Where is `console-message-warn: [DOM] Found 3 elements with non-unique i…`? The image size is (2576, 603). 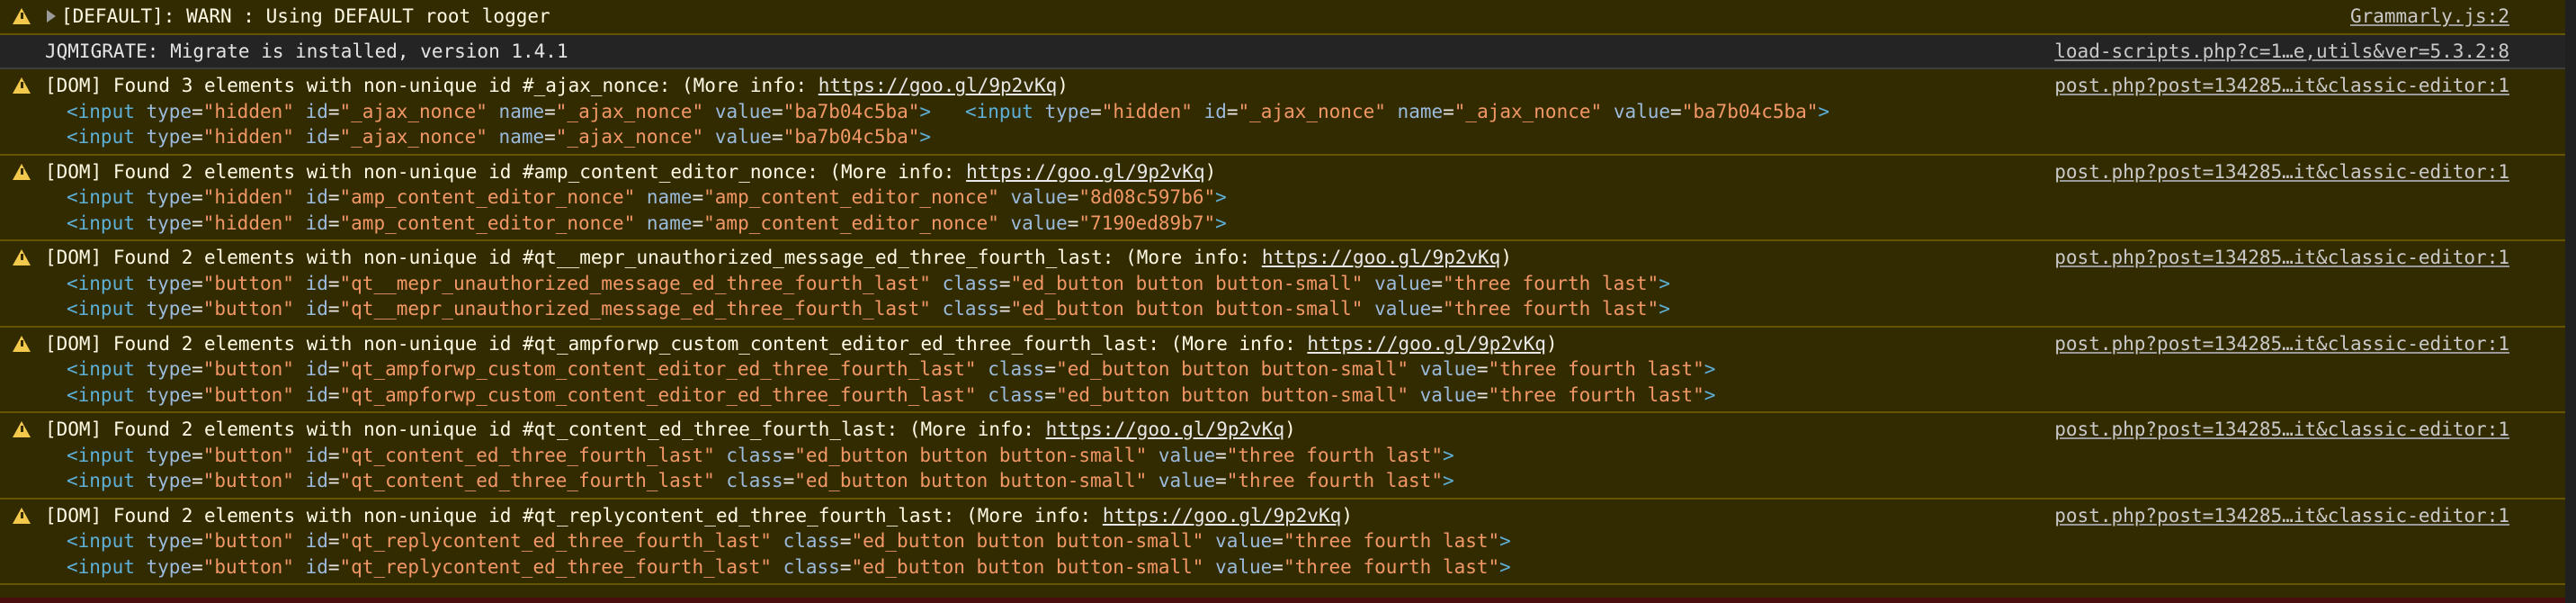 console-message-warn: [DOM] Found 3 elements with non-unique i… is located at coordinates (1282, 112).